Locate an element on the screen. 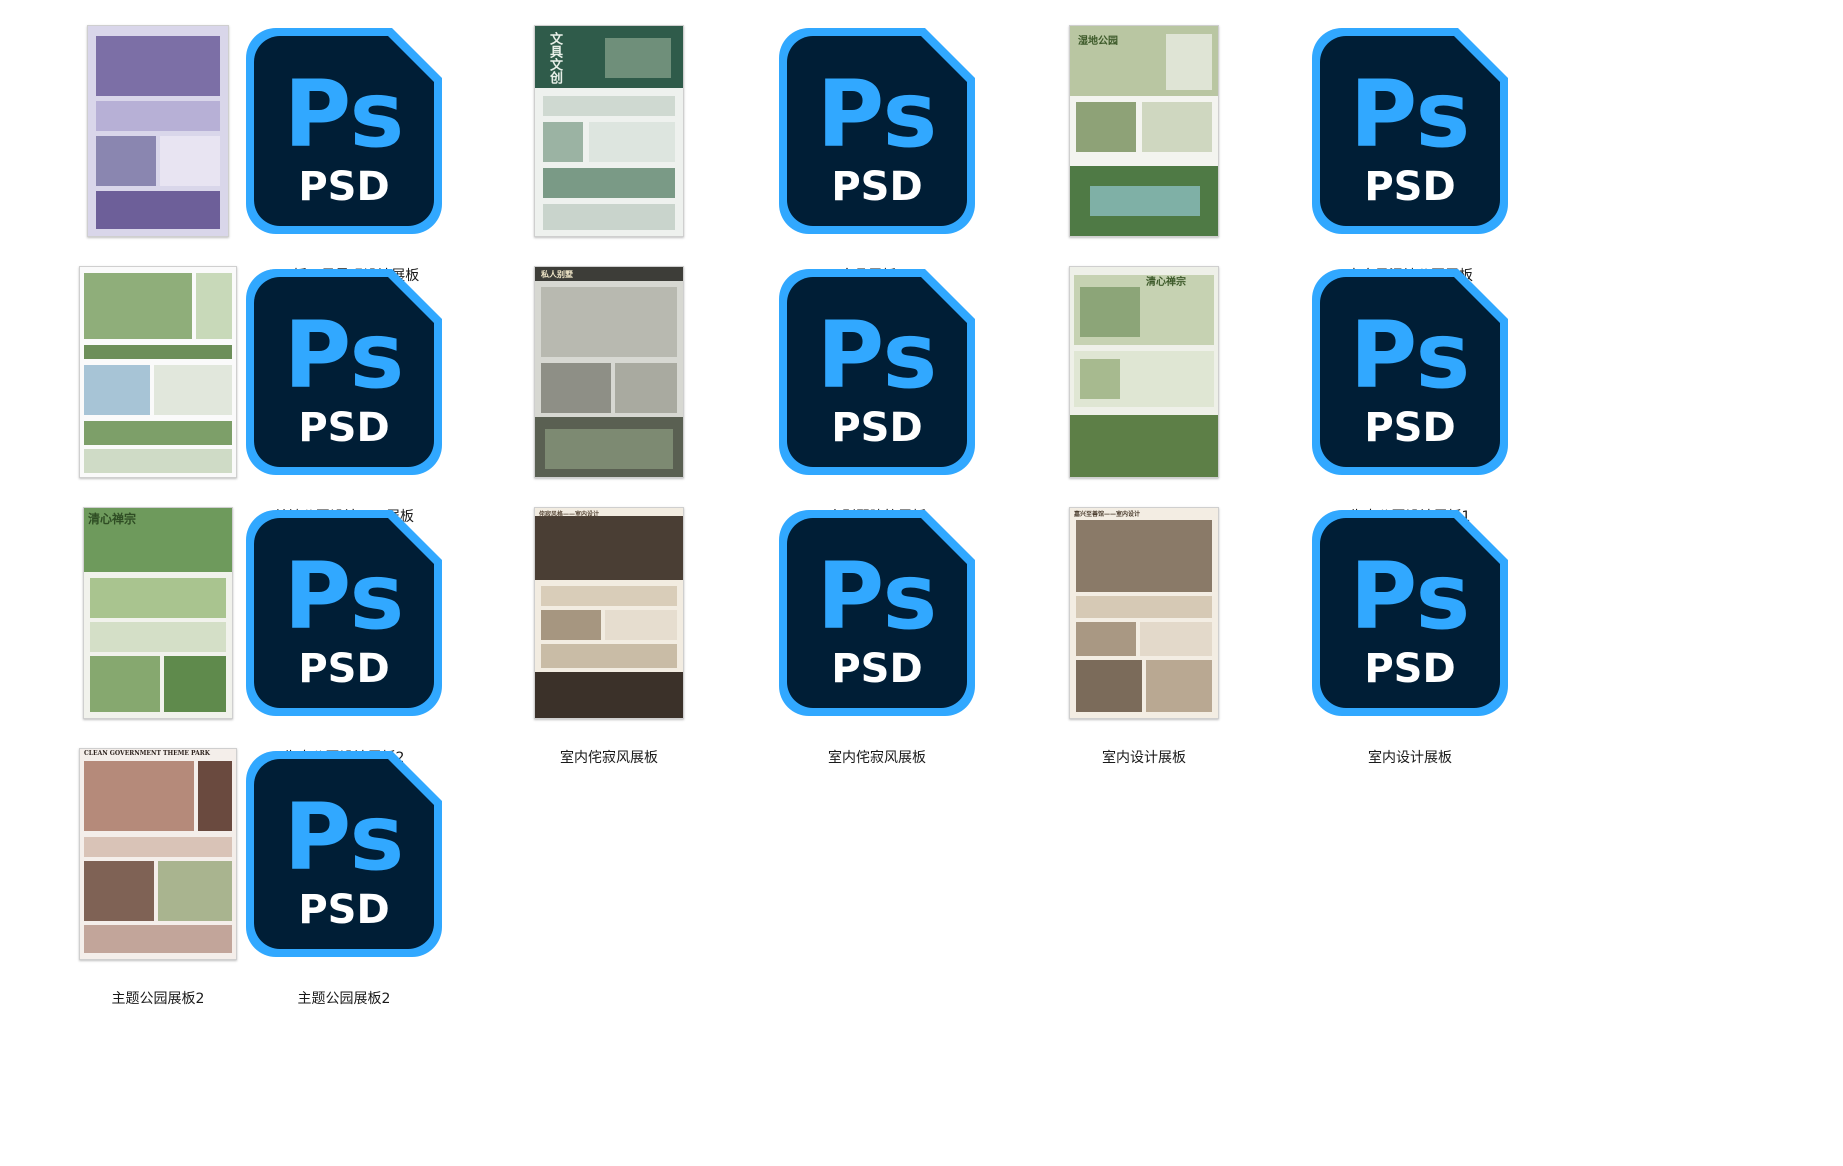 This screenshot has height=1166, width=1843. poster-thumbnail: 侘寂风格——室内设计 is located at coordinates (609, 613).